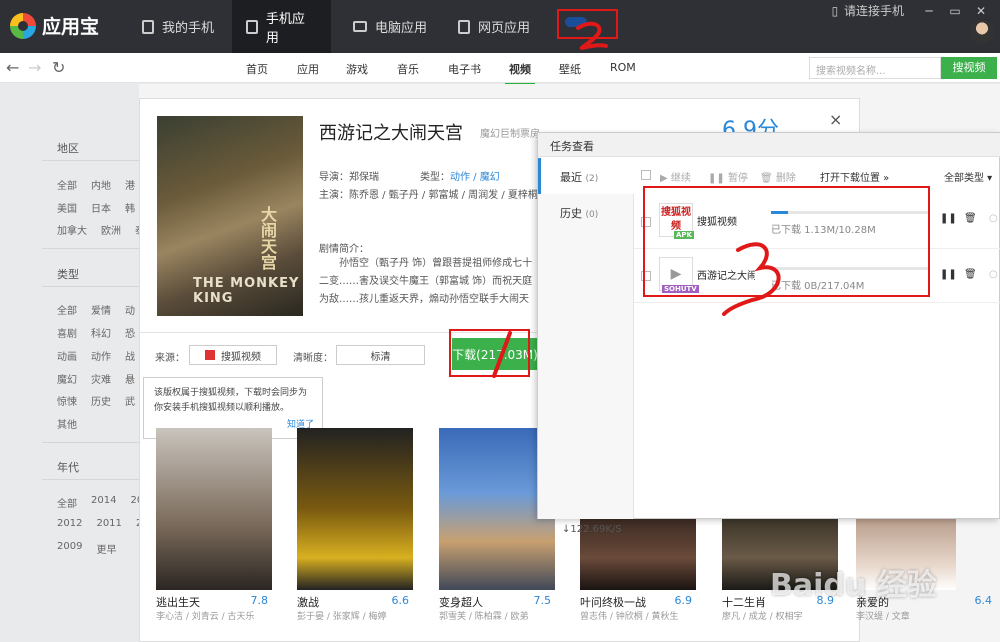  Describe the element at coordinates (570, 69) in the screenshot. I see `category-wallpaper: 壁纸` at that location.